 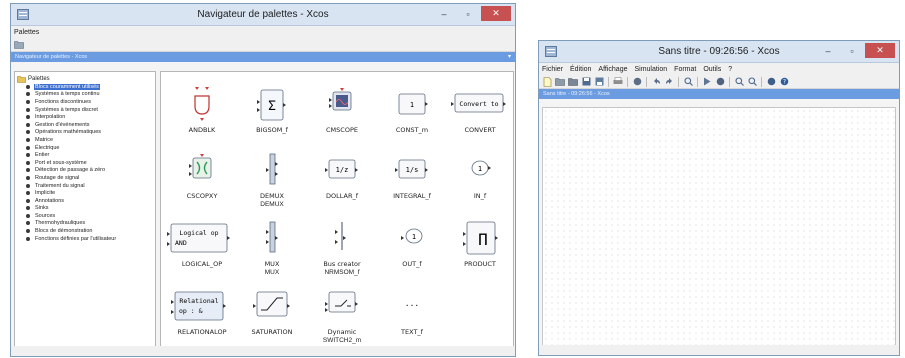 I want to click on tree-item: Interpolation, so click(x=85, y=117).